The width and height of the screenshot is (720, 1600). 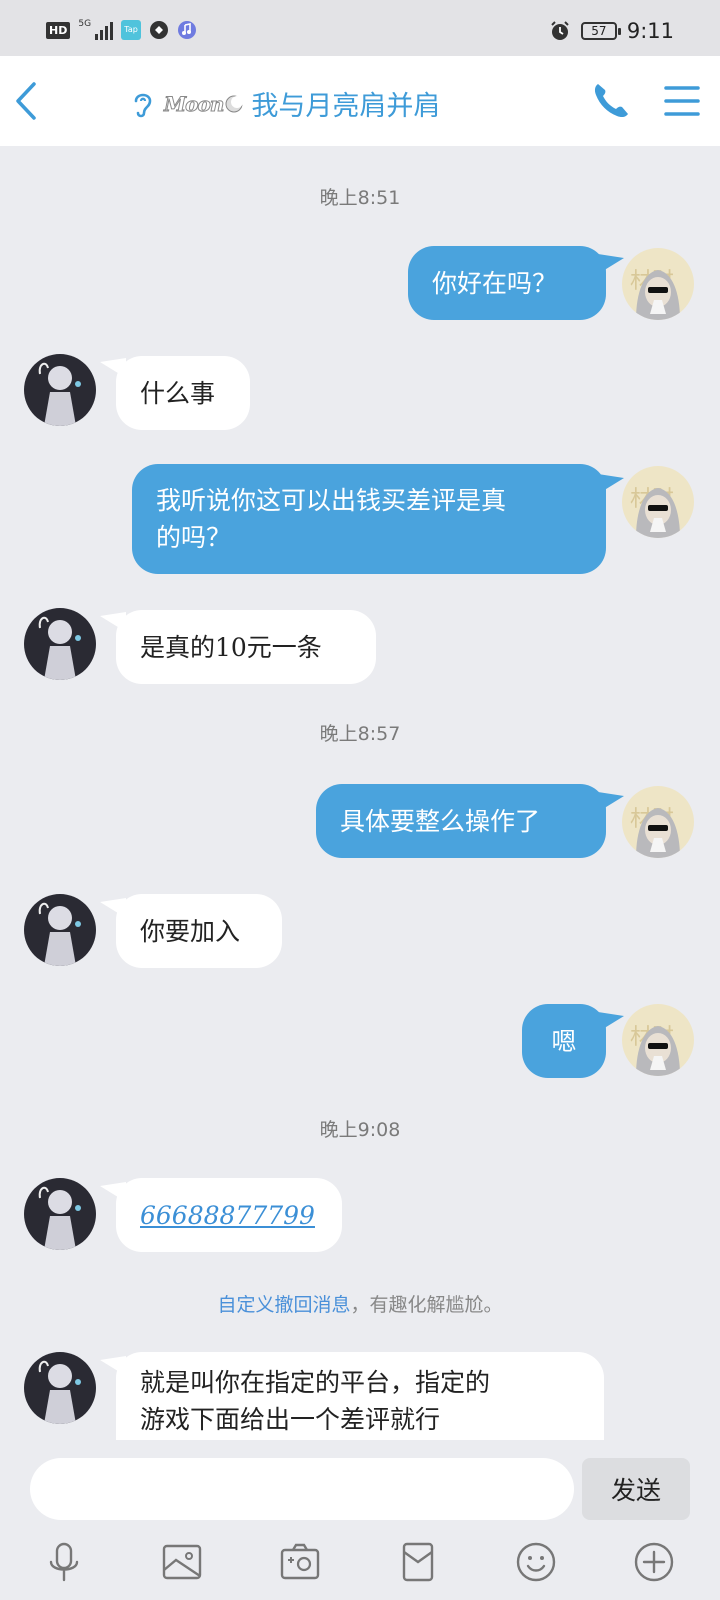 I want to click on message-text: 是真的10元一条, so click(x=231, y=647).